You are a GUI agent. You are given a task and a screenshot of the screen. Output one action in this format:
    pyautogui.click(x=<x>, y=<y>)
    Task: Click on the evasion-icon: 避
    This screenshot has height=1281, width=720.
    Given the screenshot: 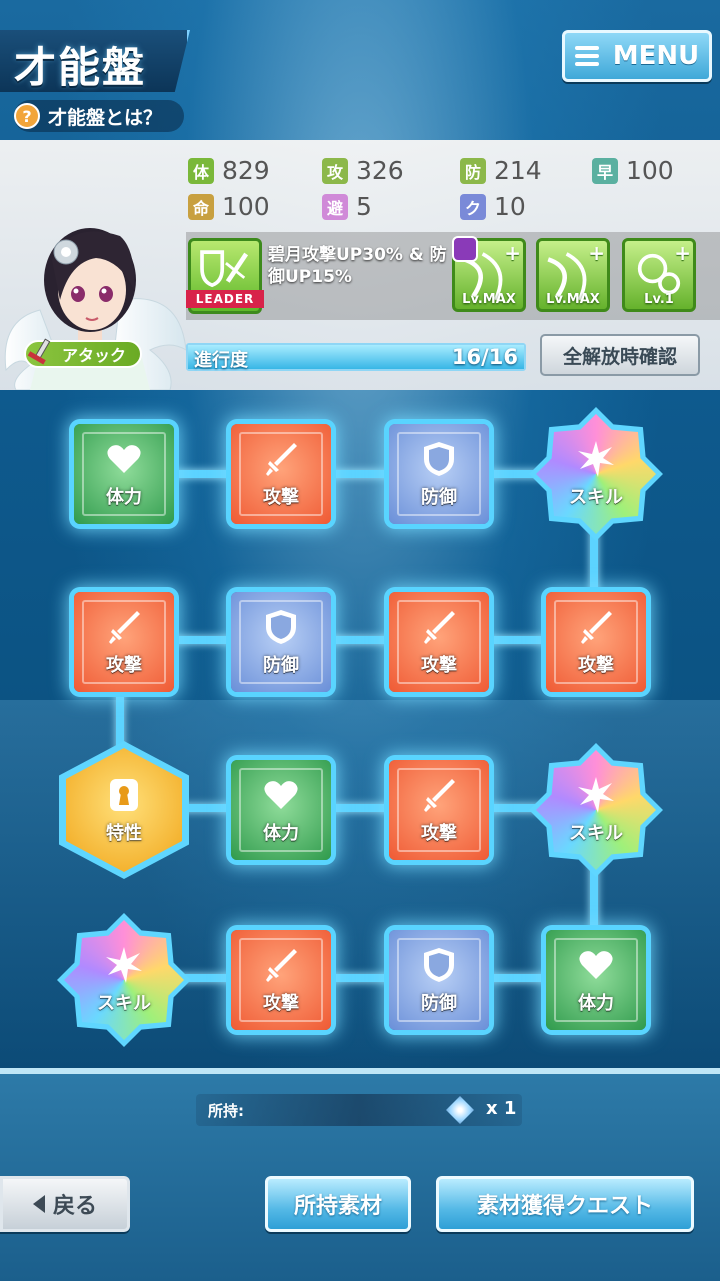 What is the action you would take?
    pyautogui.click(x=335, y=206)
    